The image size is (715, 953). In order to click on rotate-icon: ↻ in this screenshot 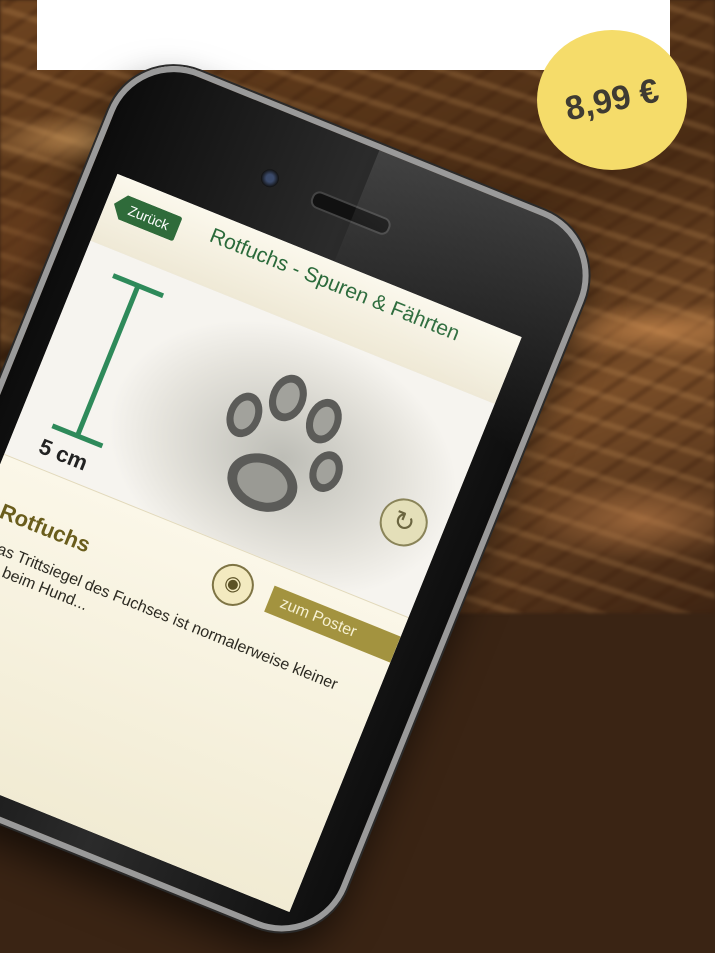, I will do `click(404, 521)`.